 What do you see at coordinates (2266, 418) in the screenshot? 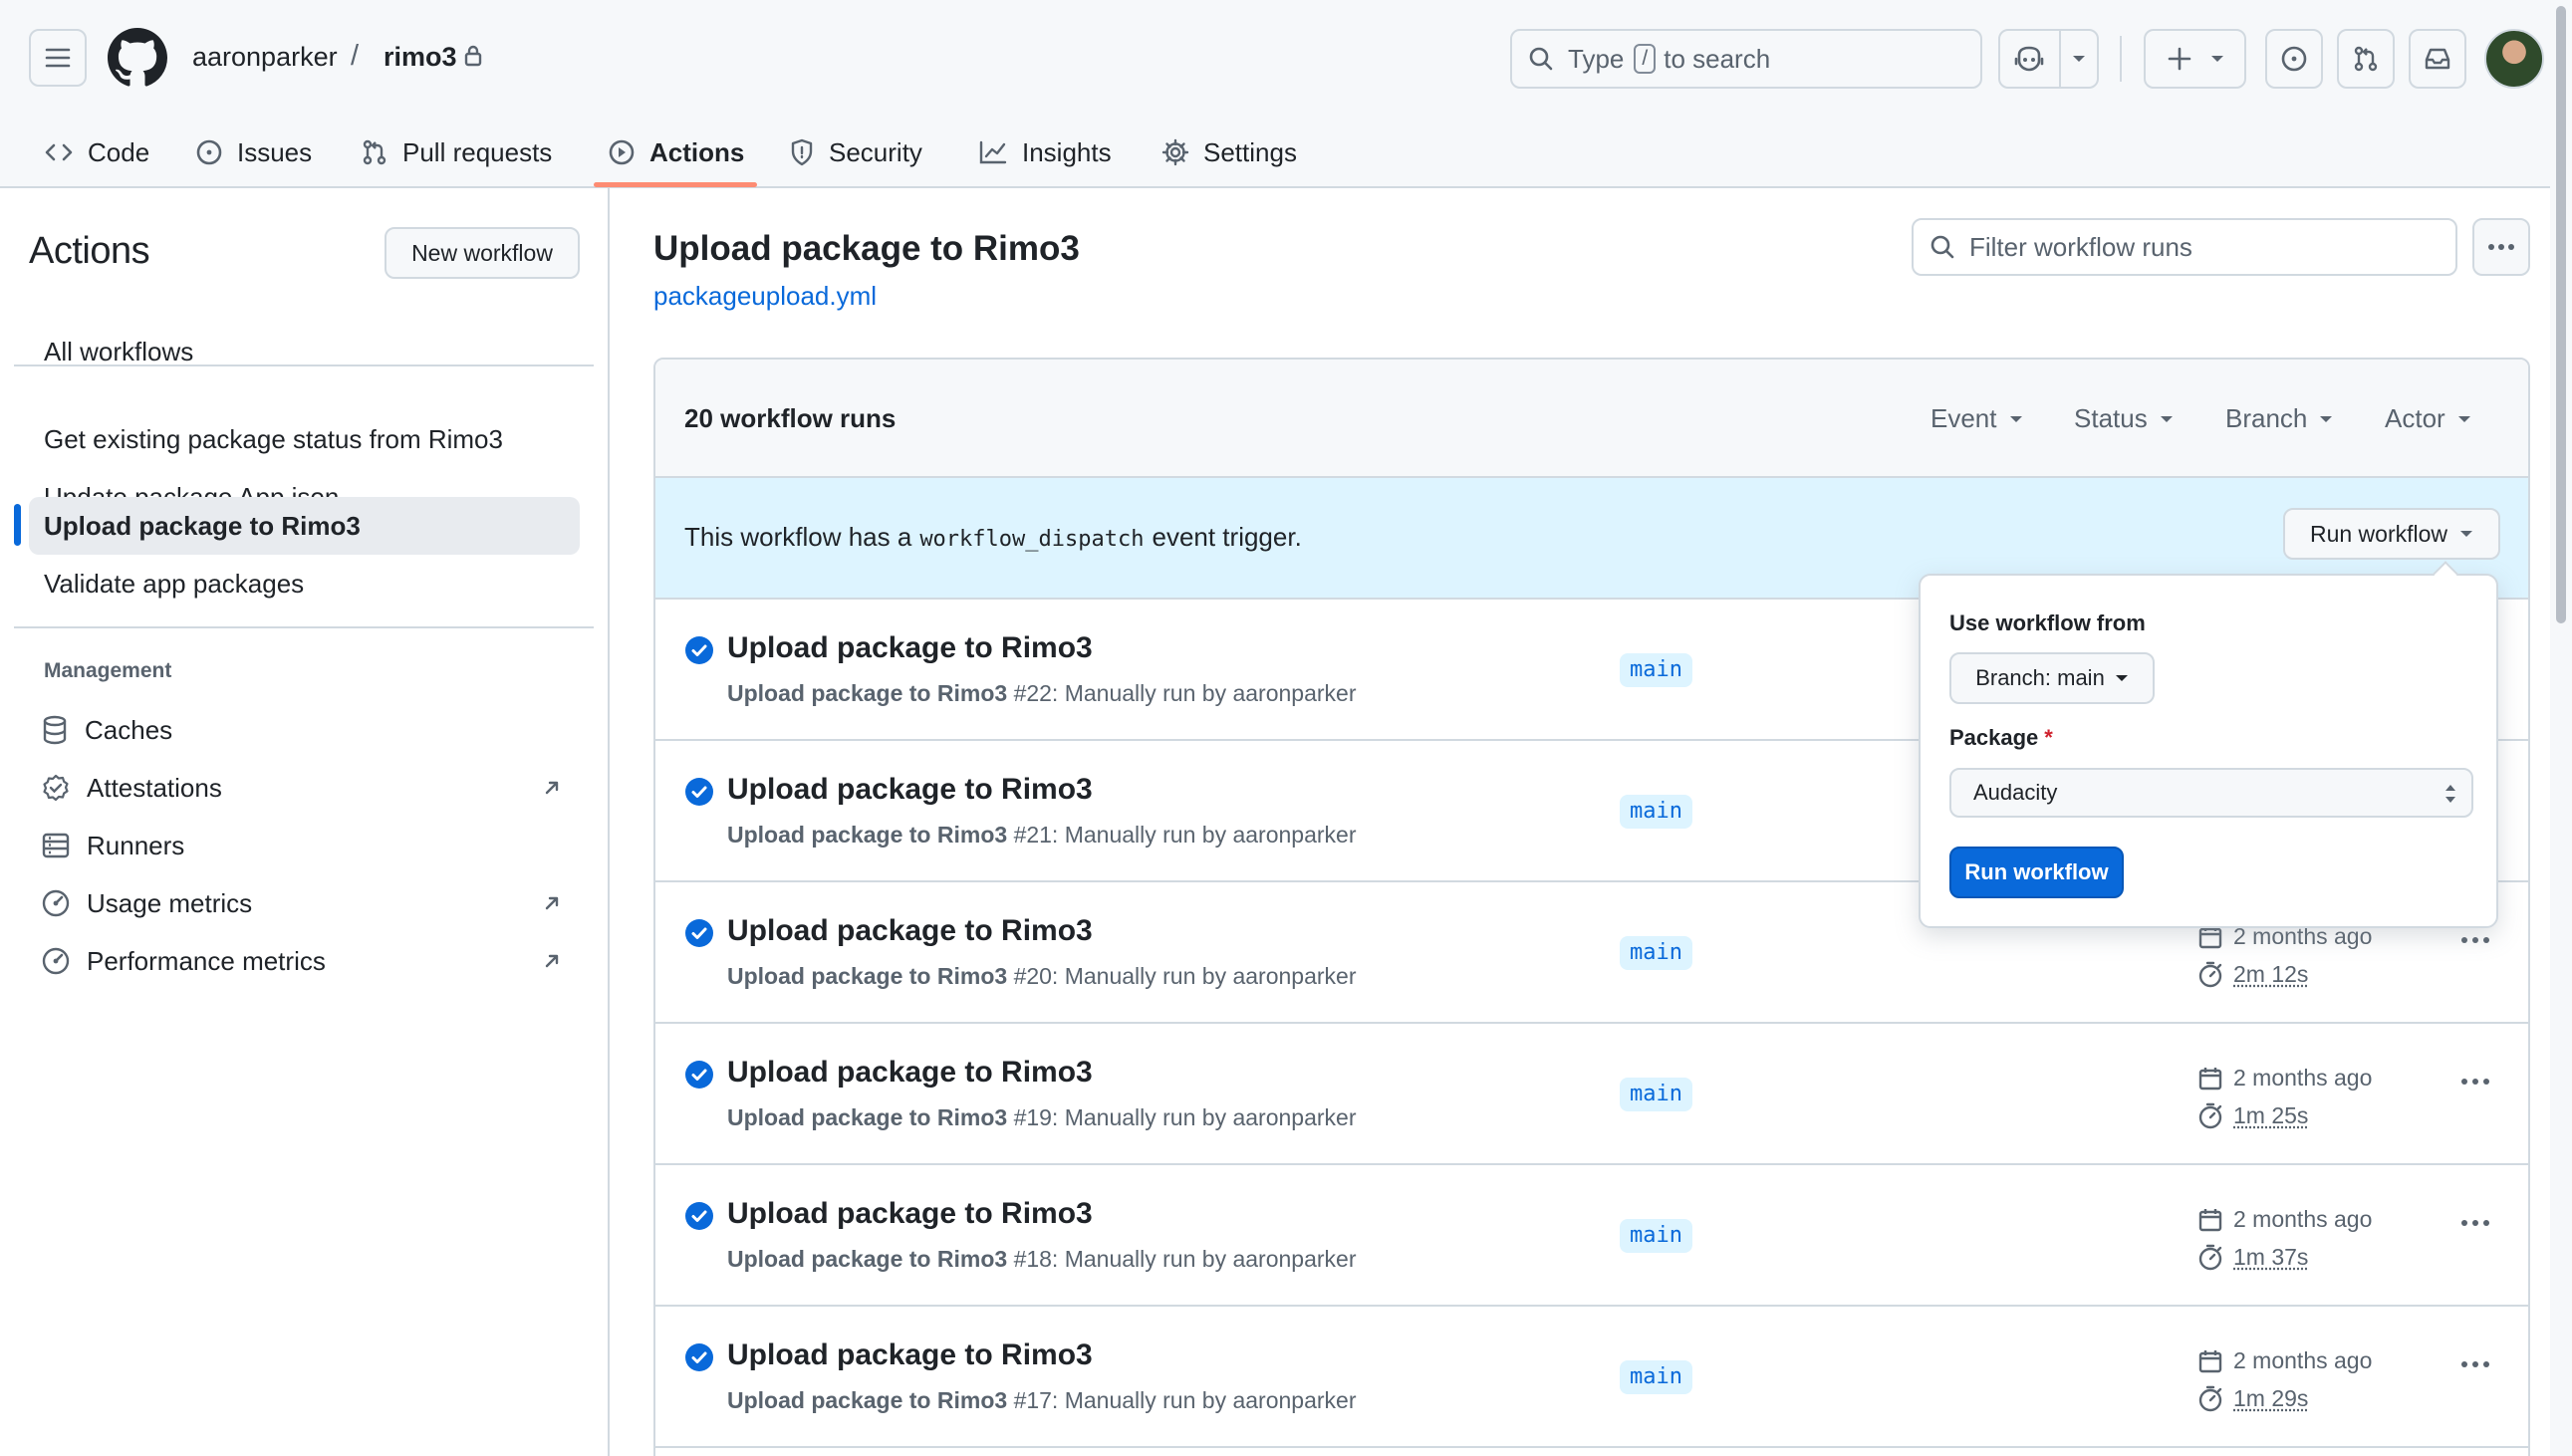
I see `branch-filter-label: Branch` at bounding box center [2266, 418].